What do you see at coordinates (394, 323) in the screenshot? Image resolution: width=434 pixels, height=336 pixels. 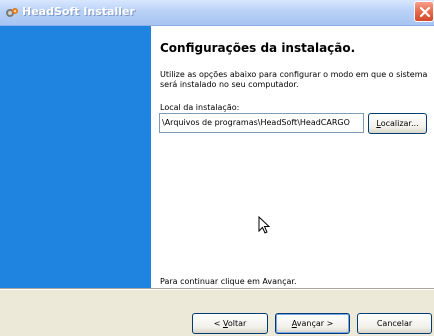 I see `cancel-button: Cancelar` at bounding box center [394, 323].